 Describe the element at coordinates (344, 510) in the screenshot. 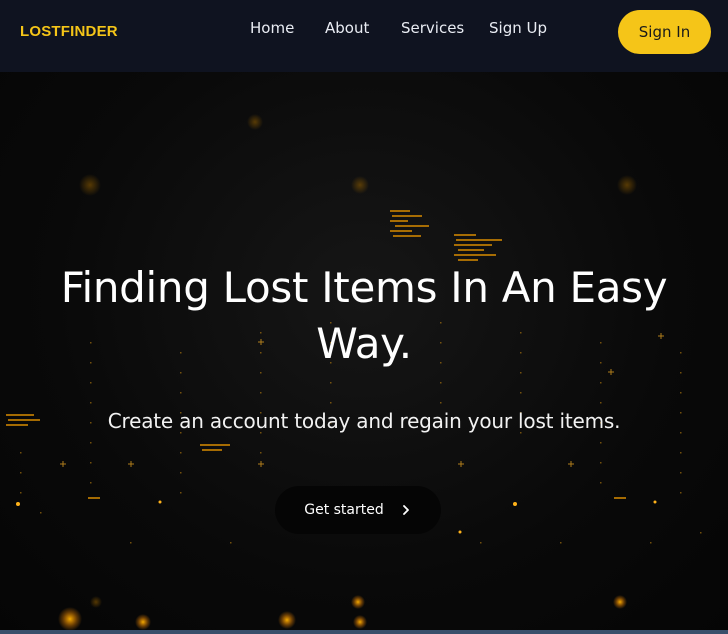

I see `get-started-label: Get started` at that location.